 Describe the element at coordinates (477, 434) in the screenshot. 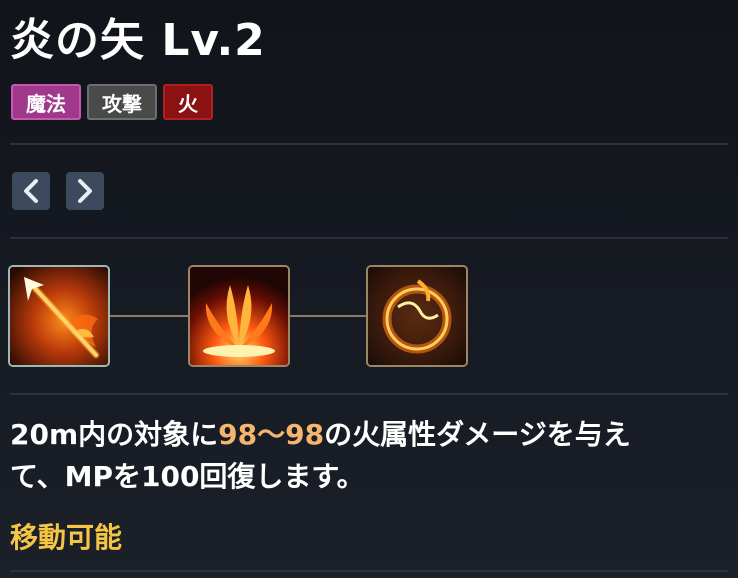

I see `description-text: の火属性ダメージを与え` at that location.